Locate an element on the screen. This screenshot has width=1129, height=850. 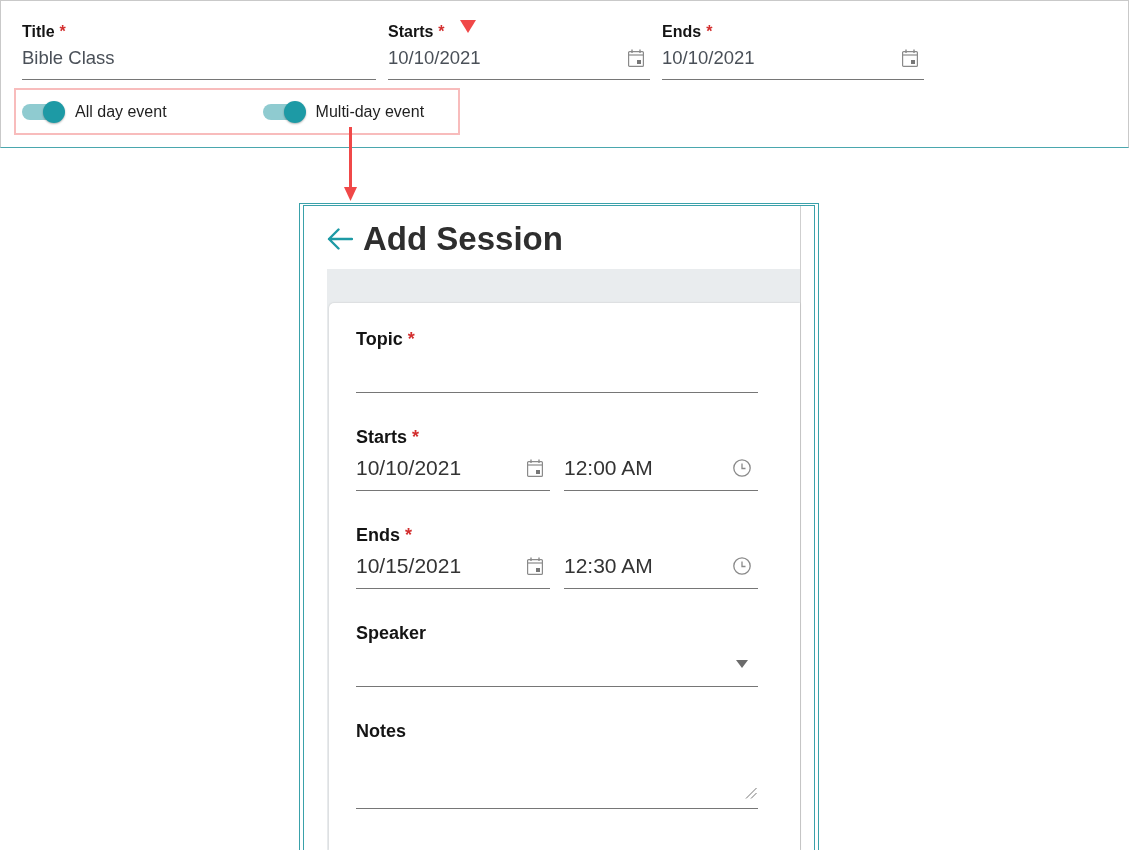
triangle-marker-icon is located at coordinates (468, 26).